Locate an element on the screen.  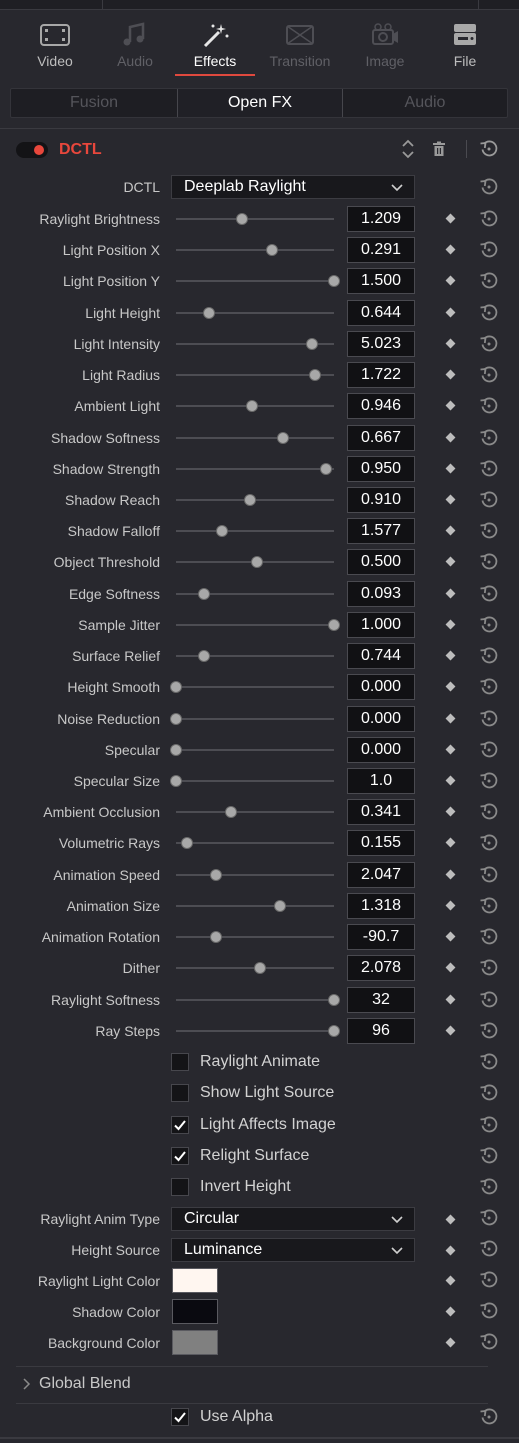
tab-effects: Effects is located at coordinates (215, 43).